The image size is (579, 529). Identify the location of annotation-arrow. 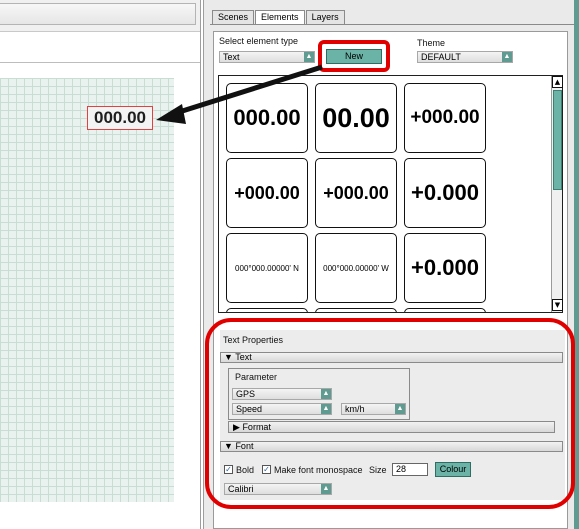
(239, 94).